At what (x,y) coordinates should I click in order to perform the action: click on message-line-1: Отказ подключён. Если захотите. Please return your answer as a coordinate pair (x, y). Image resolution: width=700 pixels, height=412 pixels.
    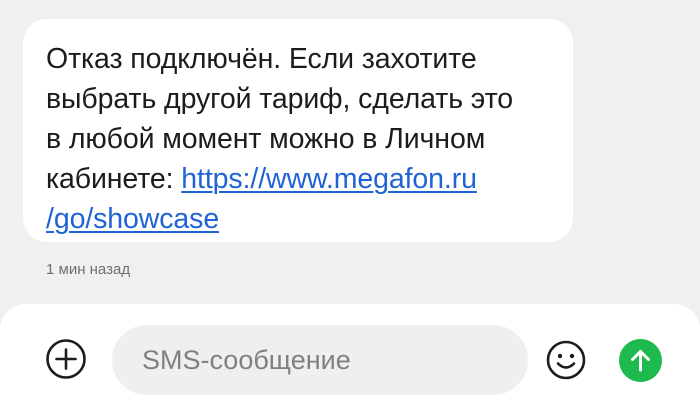
    Looking at the image, I should click on (261, 59).